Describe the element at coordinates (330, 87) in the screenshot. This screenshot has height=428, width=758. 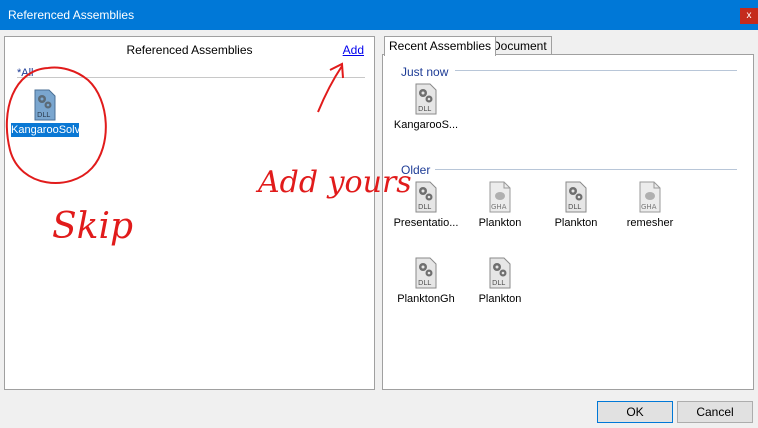
I see `annotation-arrow` at that location.